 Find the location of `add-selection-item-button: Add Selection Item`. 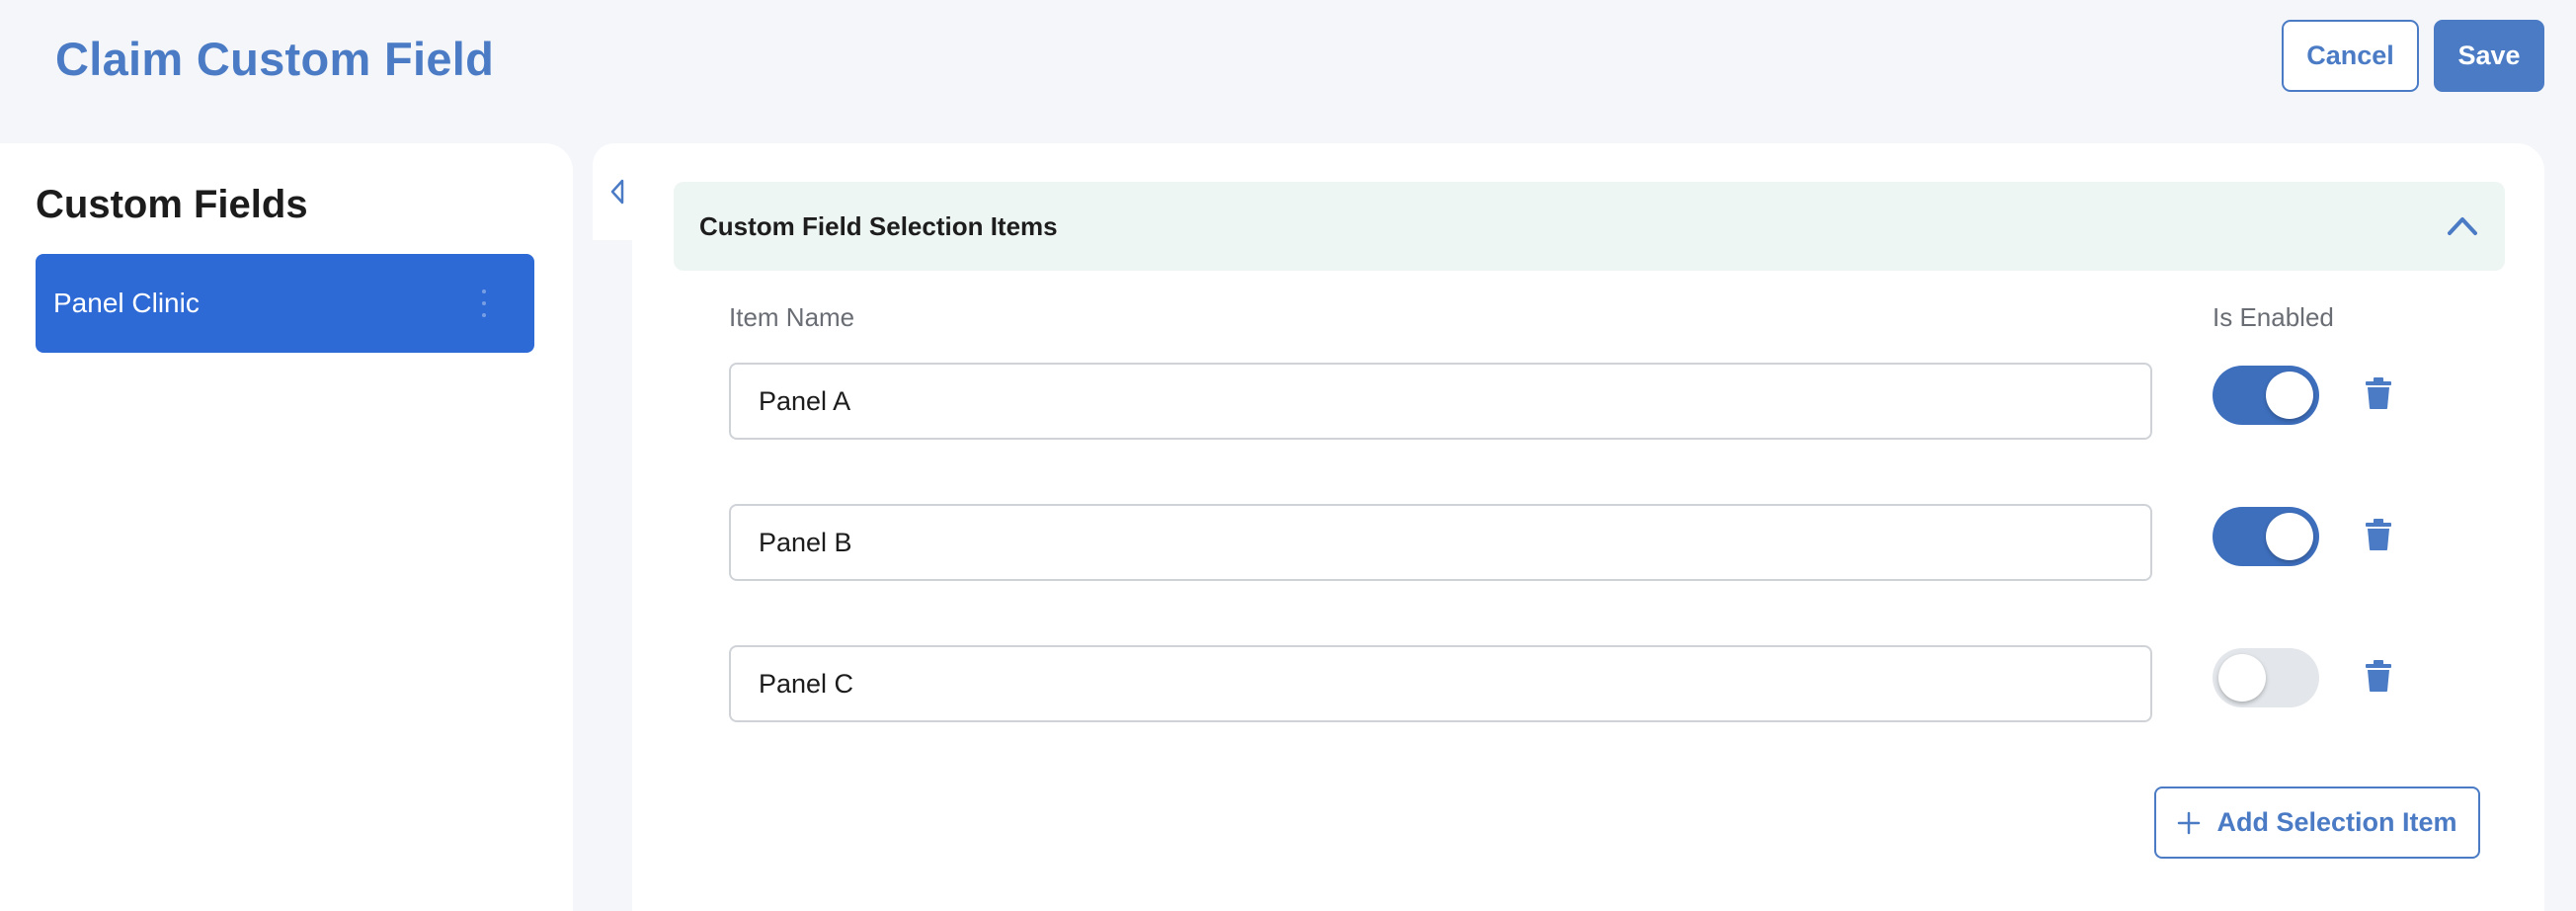

add-selection-item-button: Add Selection Item is located at coordinates (2317, 823).